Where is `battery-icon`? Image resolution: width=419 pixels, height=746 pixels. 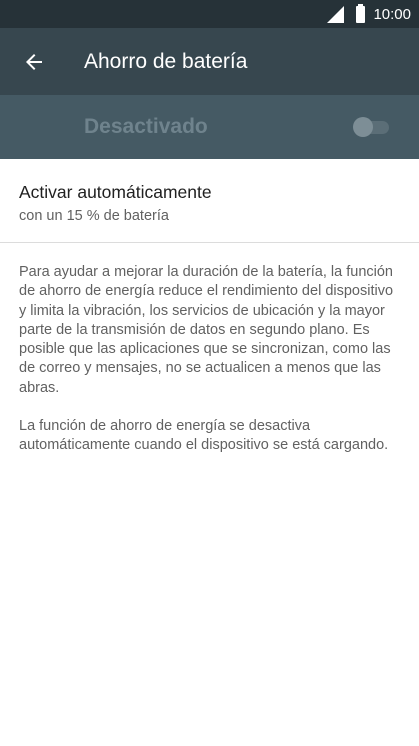 battery-icon is located at coordinates (361, 13).